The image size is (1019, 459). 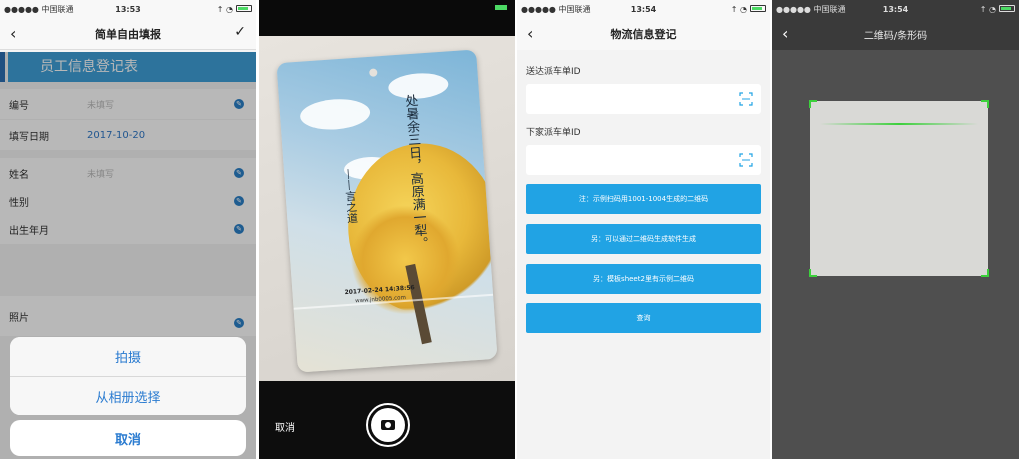 I want to click on next-id-input, so click(x=643, y=160).